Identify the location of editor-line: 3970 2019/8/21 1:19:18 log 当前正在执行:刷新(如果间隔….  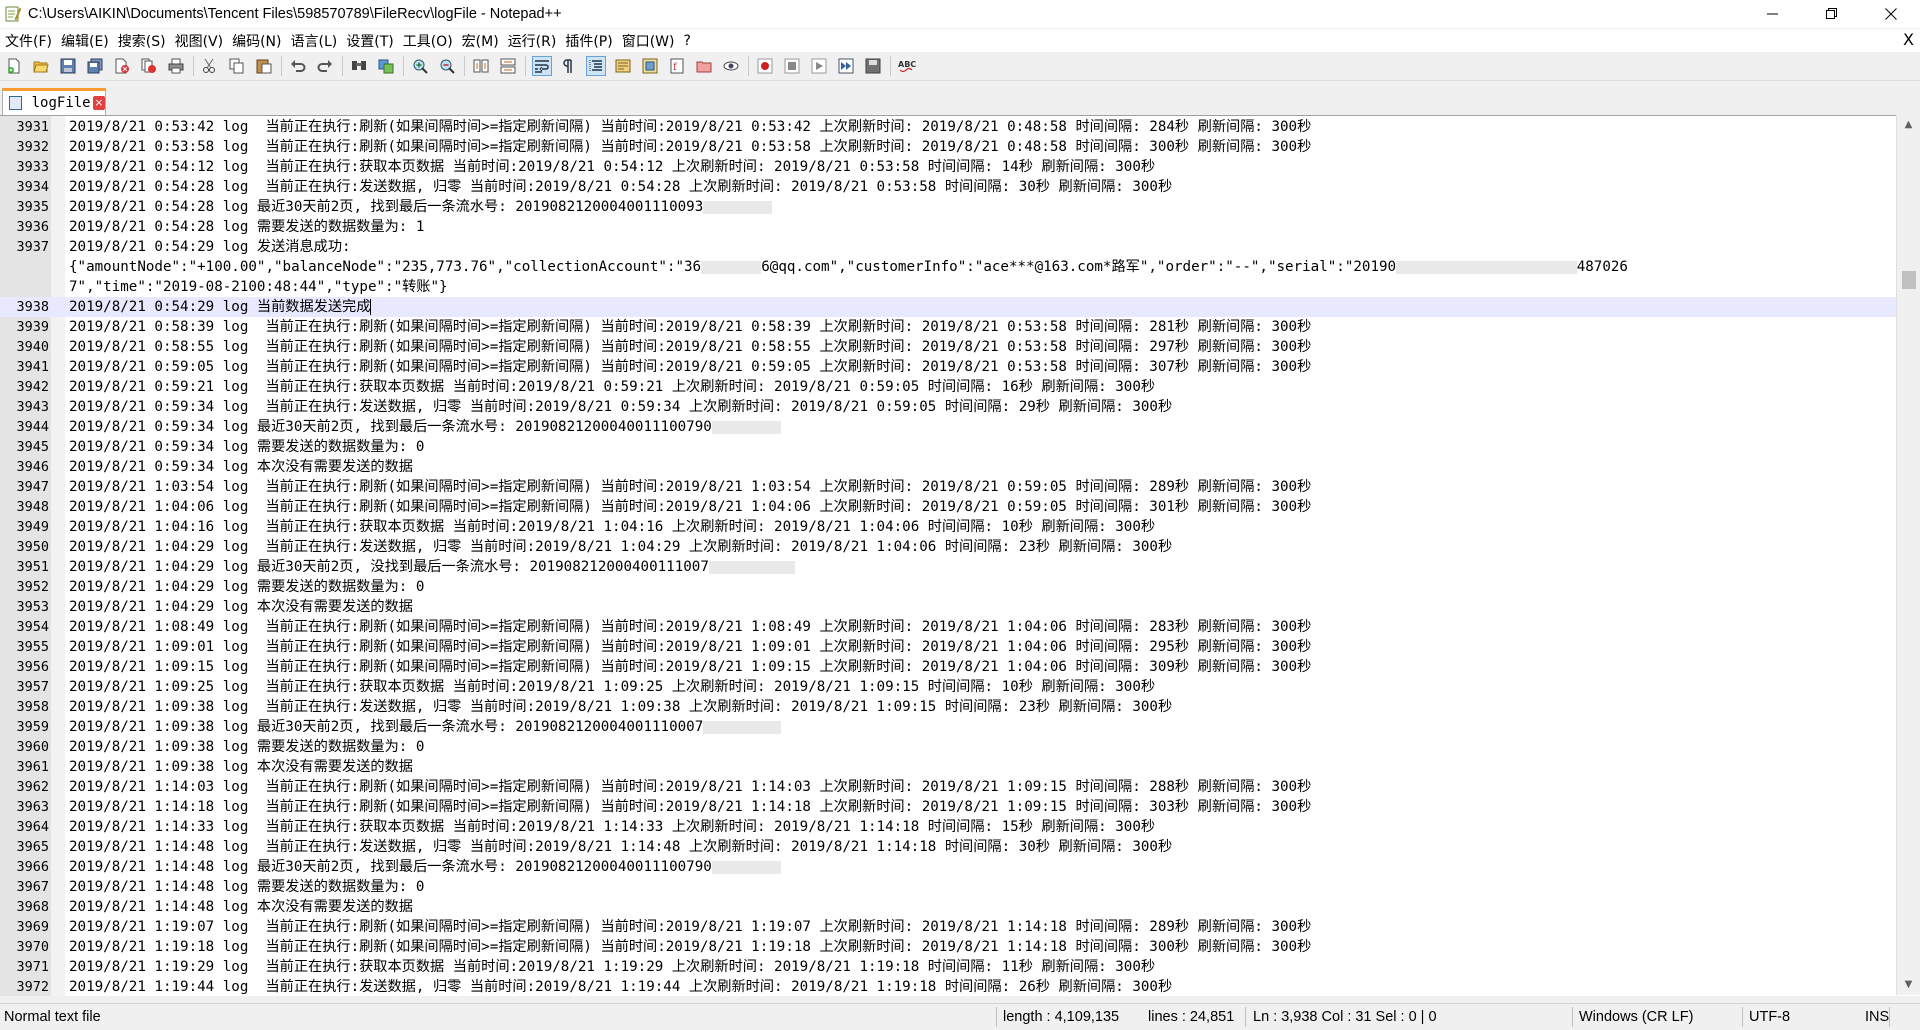
(948, 947).